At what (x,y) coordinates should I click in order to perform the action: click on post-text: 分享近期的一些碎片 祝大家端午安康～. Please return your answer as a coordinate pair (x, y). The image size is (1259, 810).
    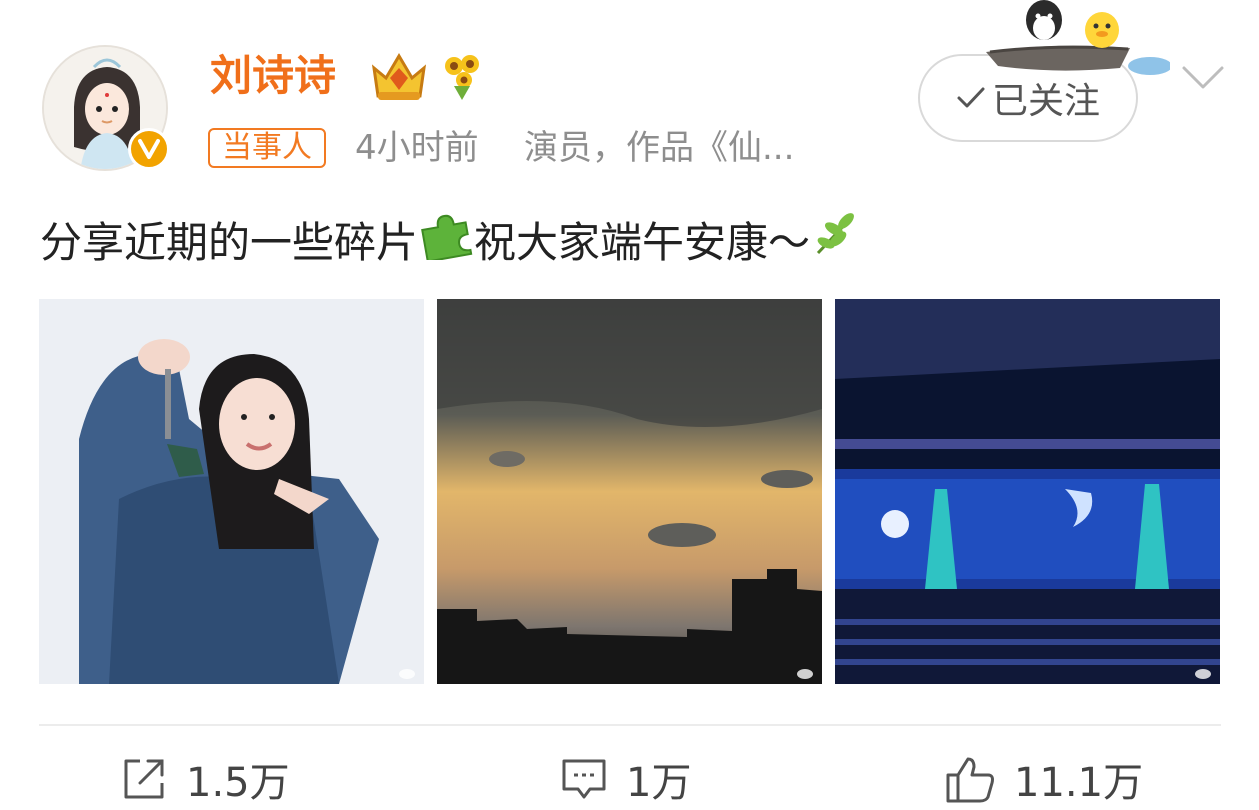
    Looking at the image, I should click on (450, 243).